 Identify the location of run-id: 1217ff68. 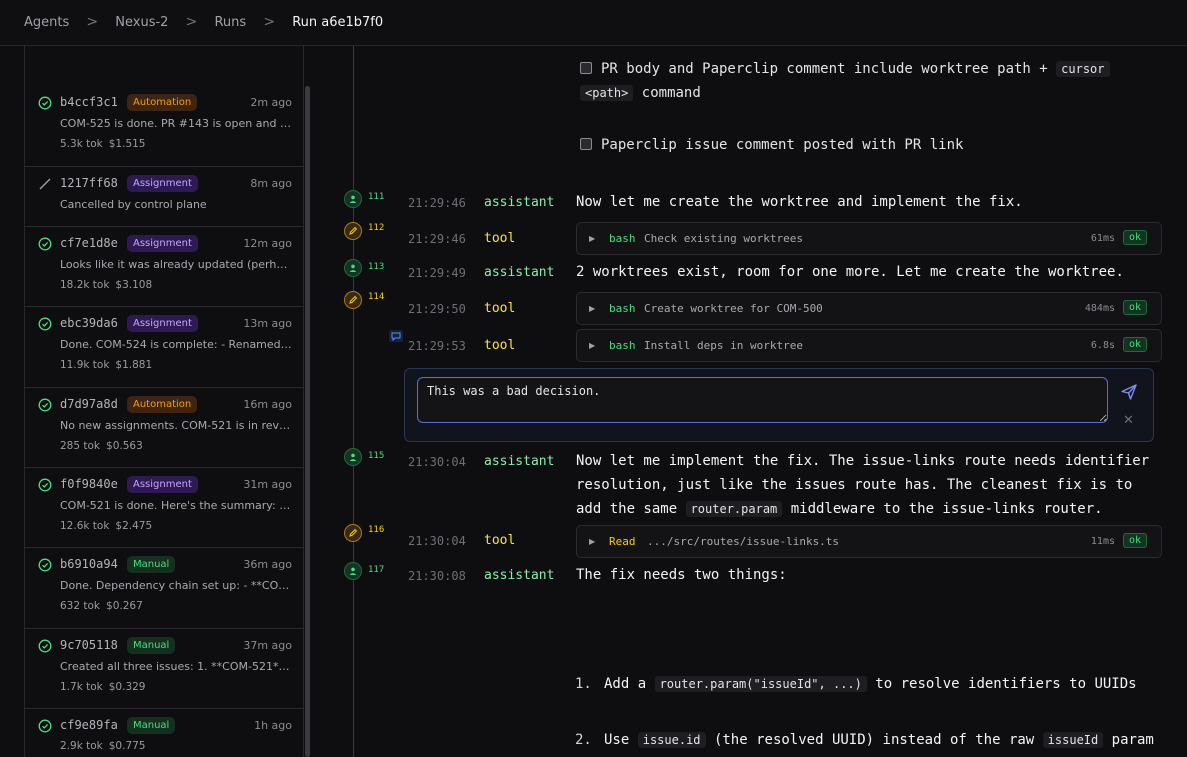
(89, 183).